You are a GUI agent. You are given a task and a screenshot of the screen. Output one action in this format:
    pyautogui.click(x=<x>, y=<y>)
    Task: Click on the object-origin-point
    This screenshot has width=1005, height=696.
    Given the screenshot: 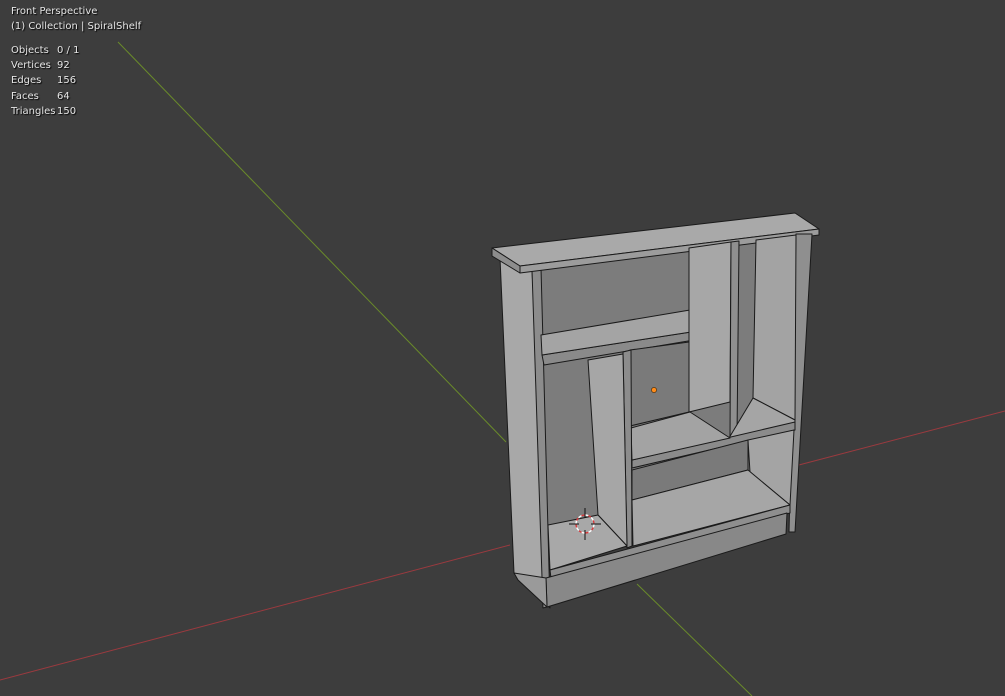 What is the action you would take?
    pyautogui.click(x=654, y=390)
    